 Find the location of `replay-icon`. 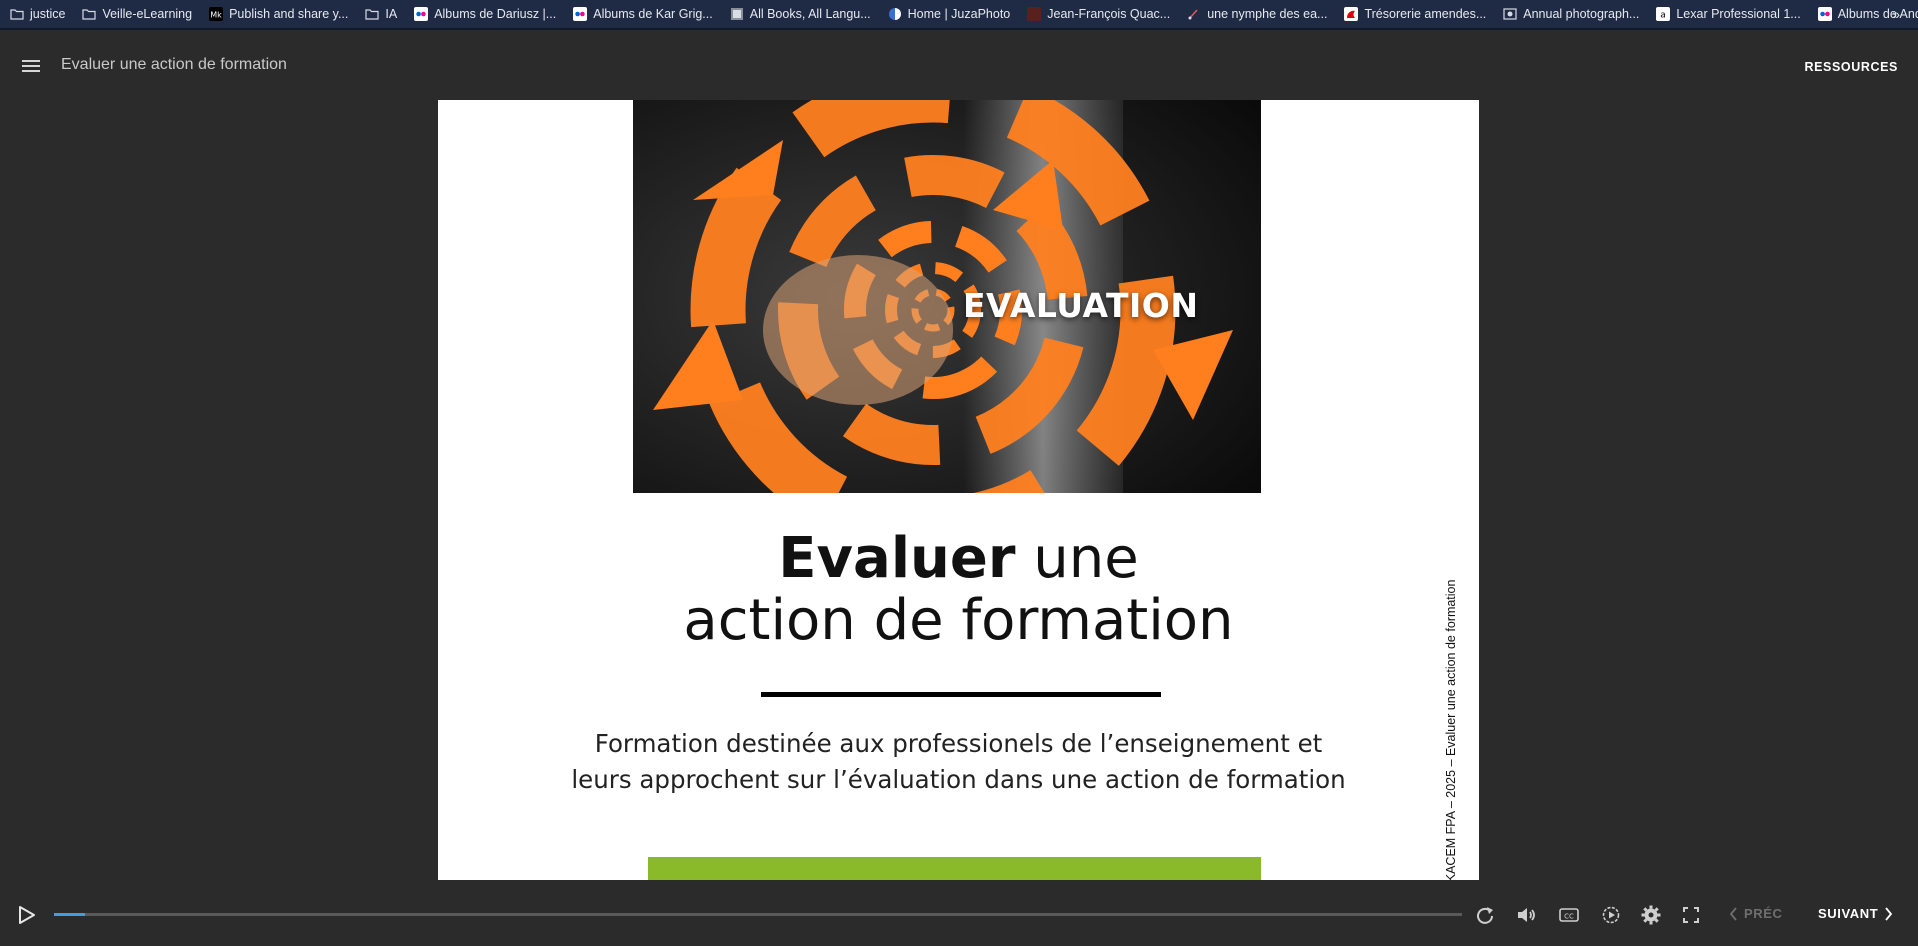

replay-icon is located at coordinates (1485, 915).